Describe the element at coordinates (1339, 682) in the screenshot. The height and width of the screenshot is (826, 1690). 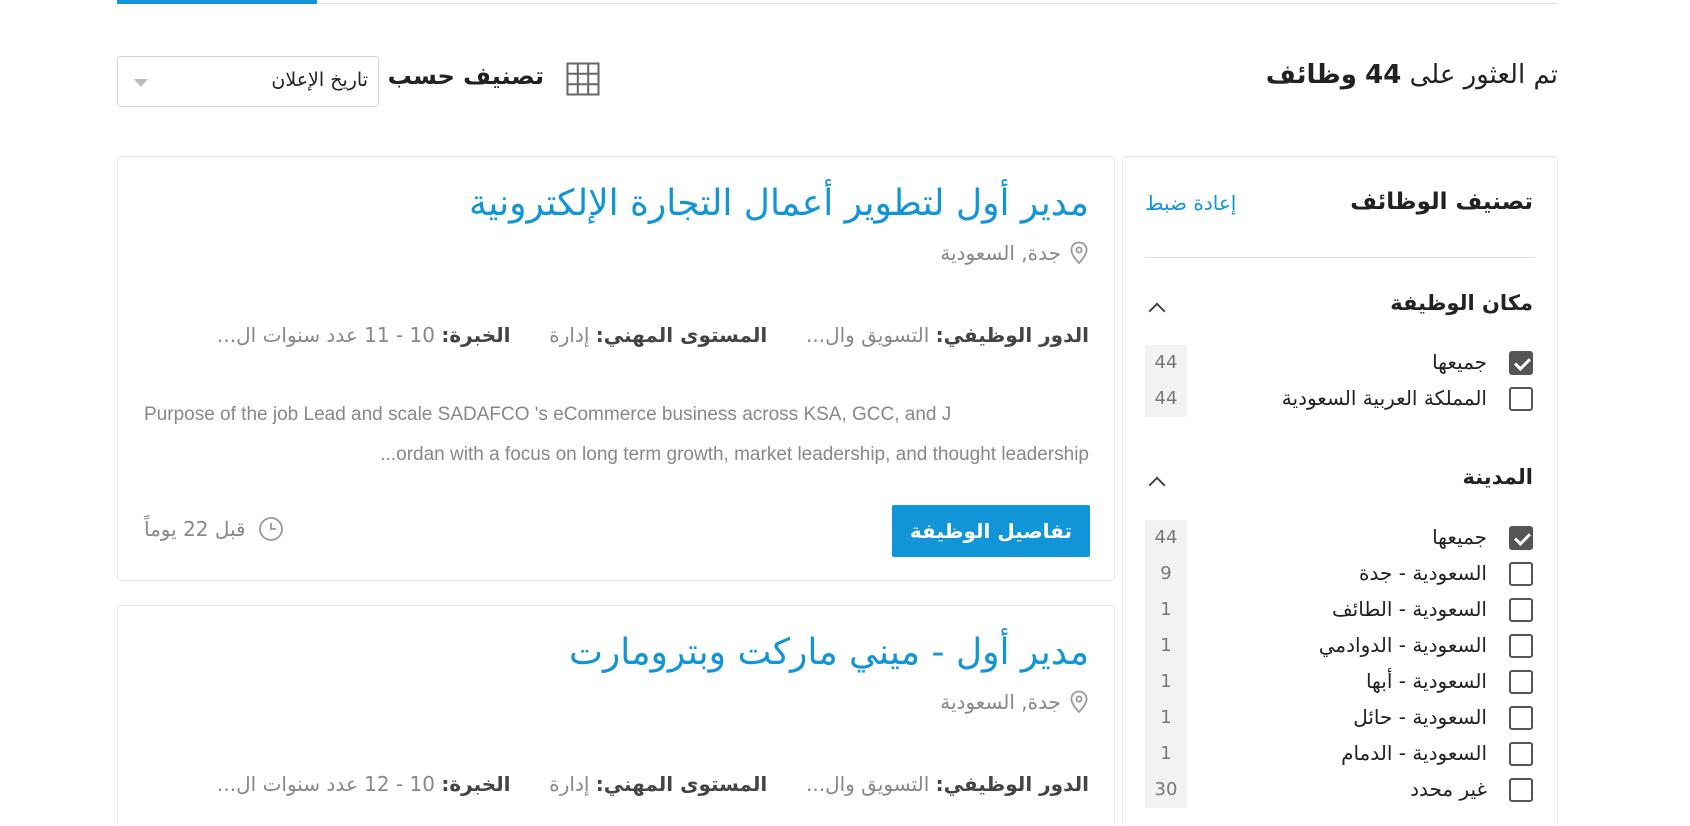
I see `filter-option: السعودية - أبها 1` at that location.